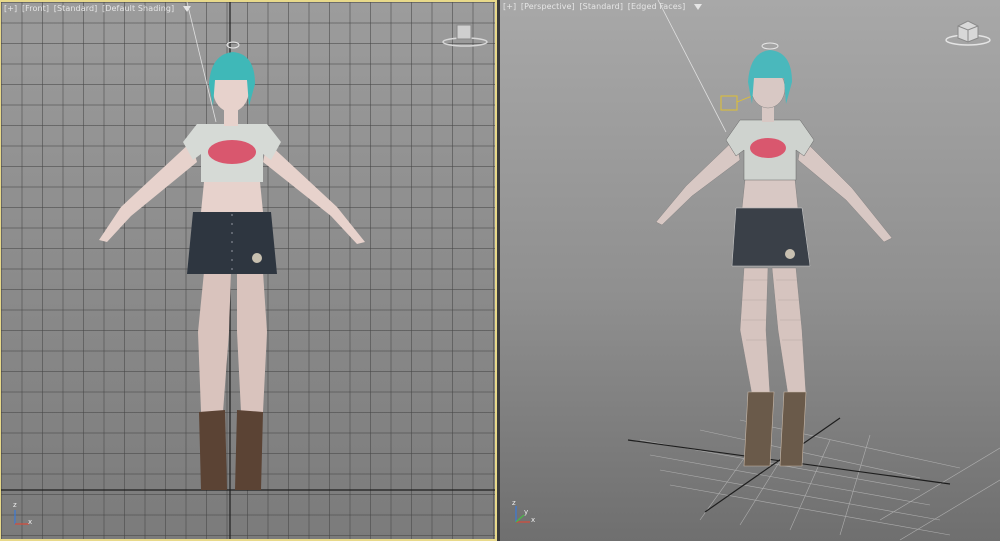  What do you see at coordinates (249, 450) in the screenshot?
I see `right-boot` at bounding box center [249, 450].